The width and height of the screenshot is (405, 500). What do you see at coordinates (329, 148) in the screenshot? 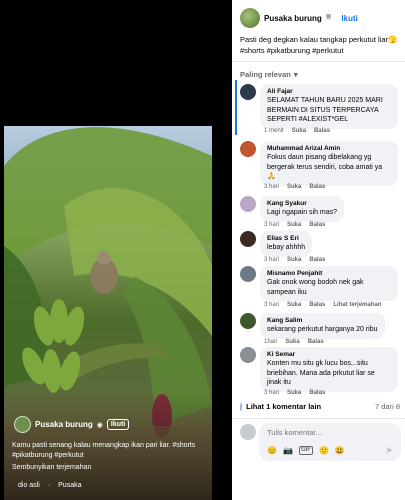
I see `comment-author: Muhammad Arizal Amin` at bounding box center [329, 148].